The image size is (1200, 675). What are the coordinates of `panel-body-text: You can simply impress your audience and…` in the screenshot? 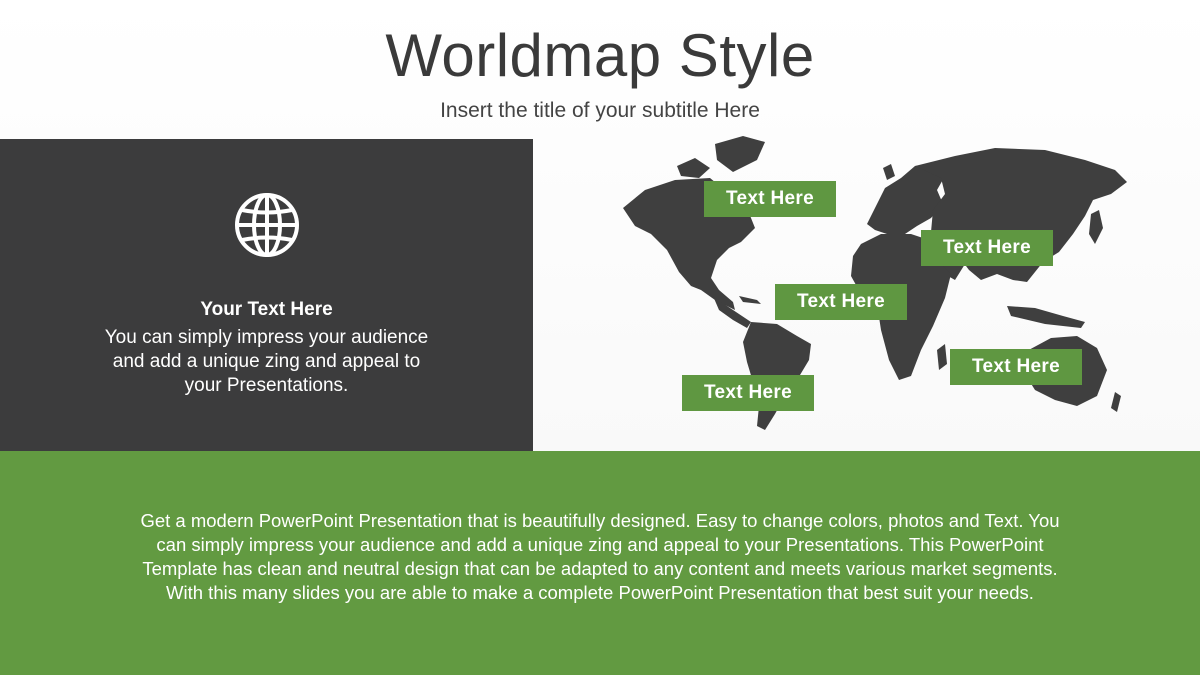 It's located at (266, 361).